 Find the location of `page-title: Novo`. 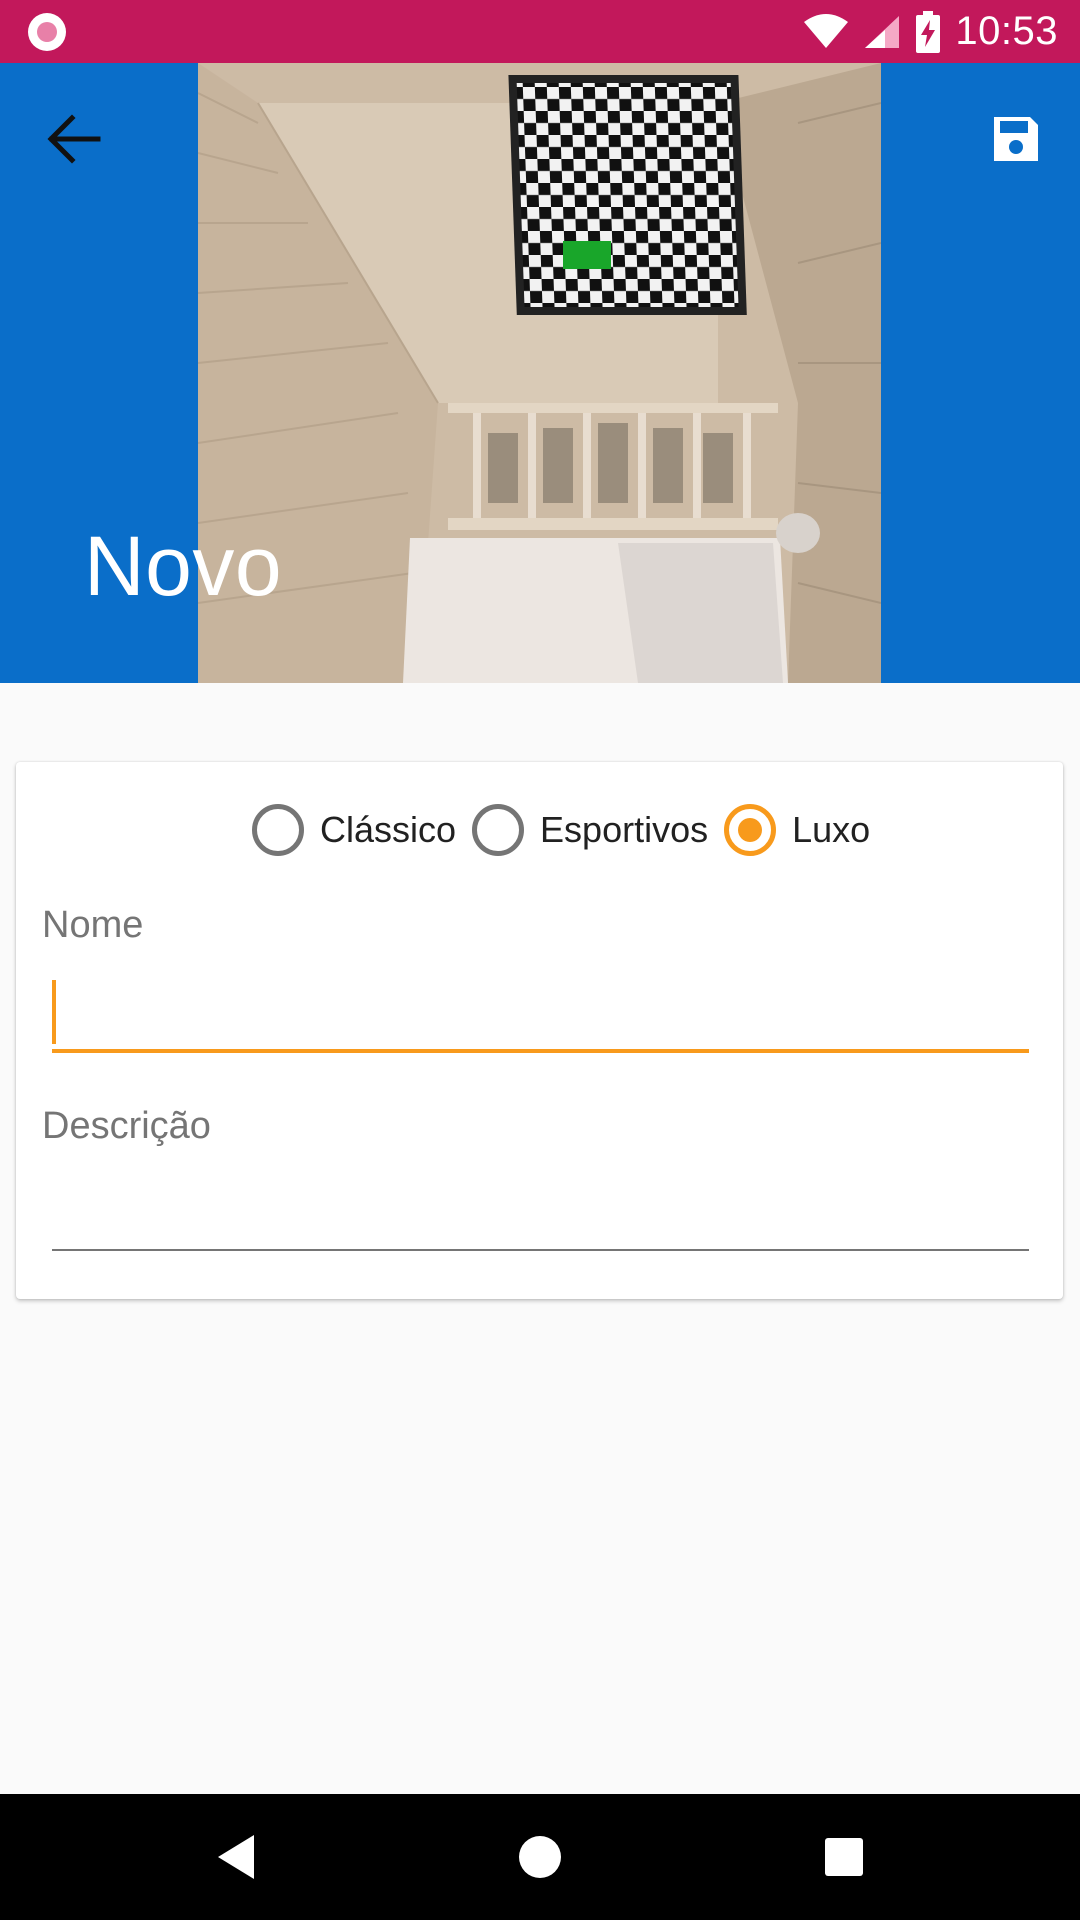

page-title: Novo is located at coordinates (183, 566).